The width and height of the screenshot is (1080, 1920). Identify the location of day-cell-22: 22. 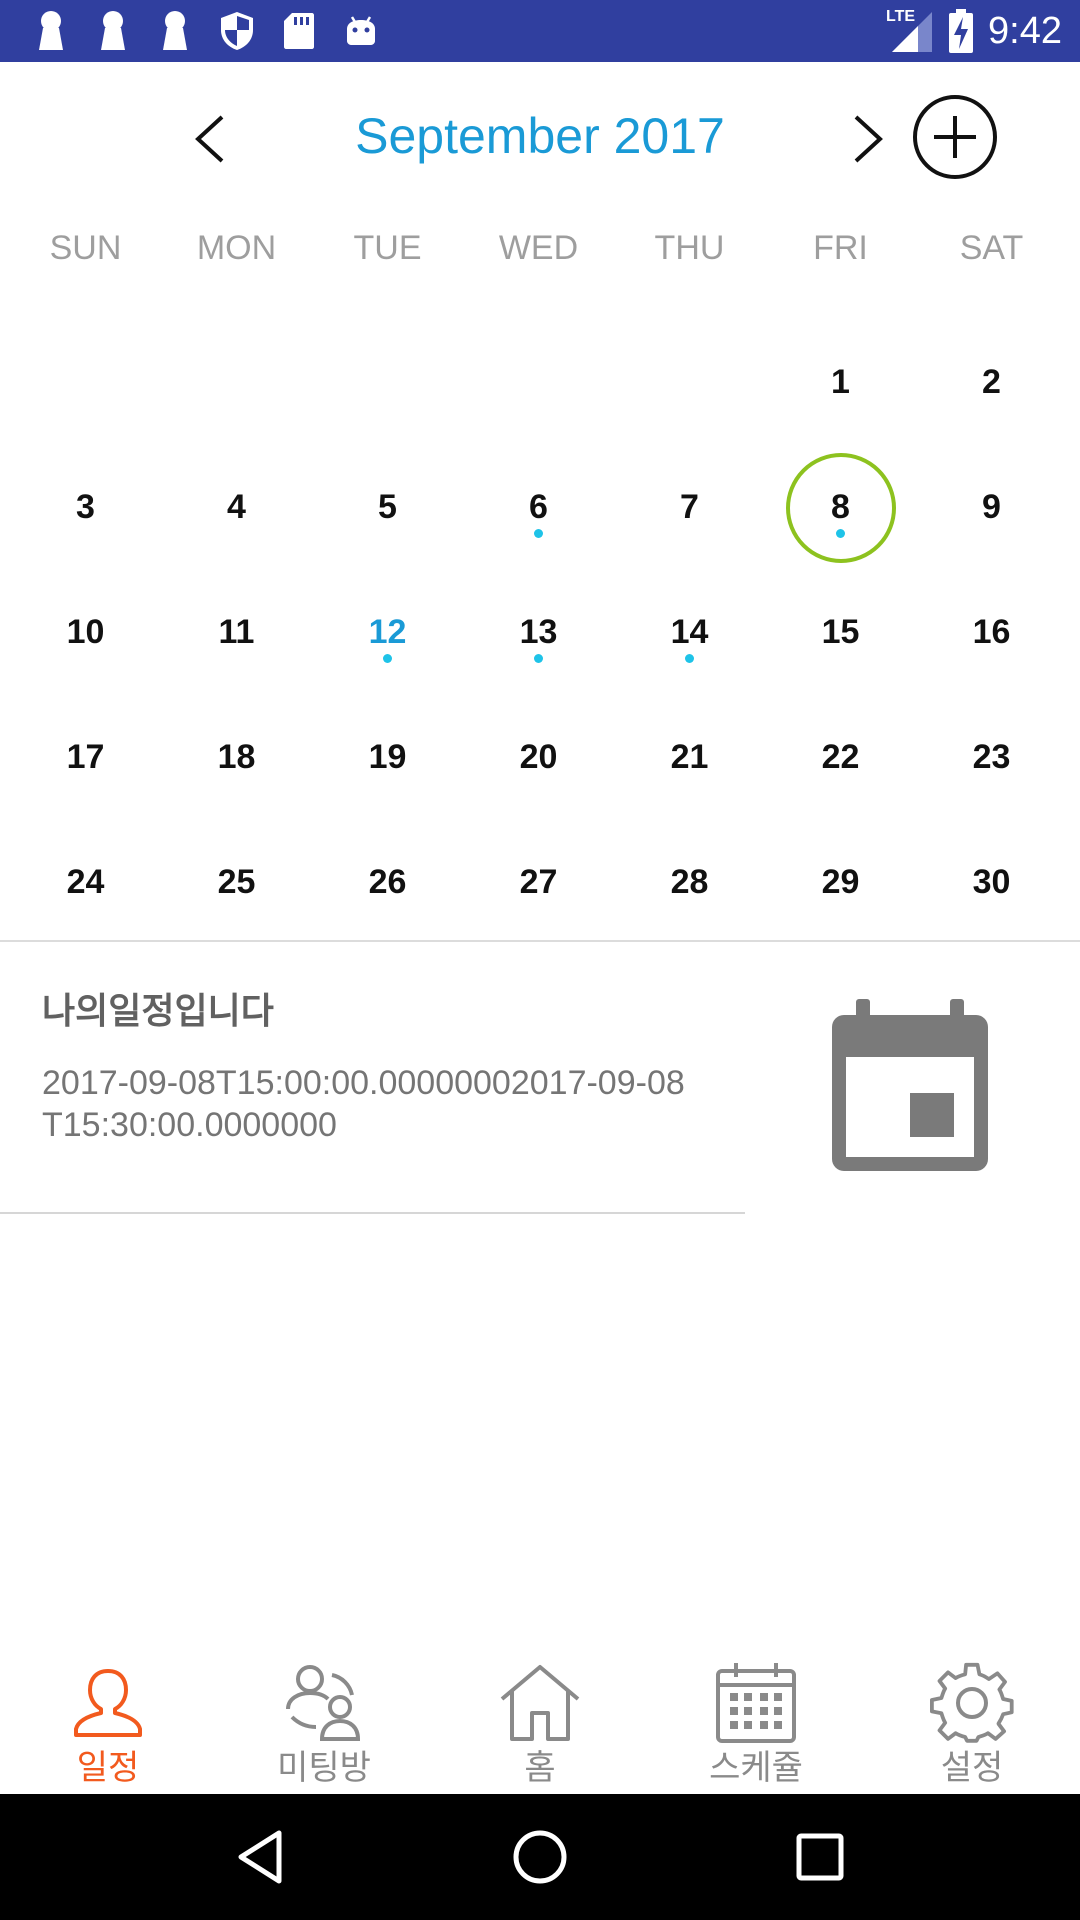
(840, 757).